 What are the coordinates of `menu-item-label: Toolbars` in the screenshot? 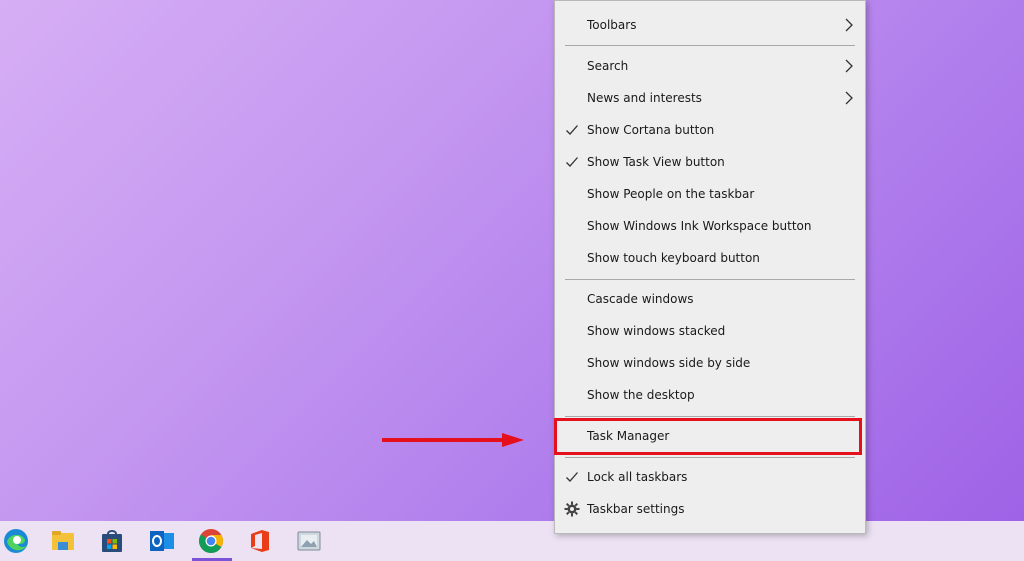 It's located at (612, 25).